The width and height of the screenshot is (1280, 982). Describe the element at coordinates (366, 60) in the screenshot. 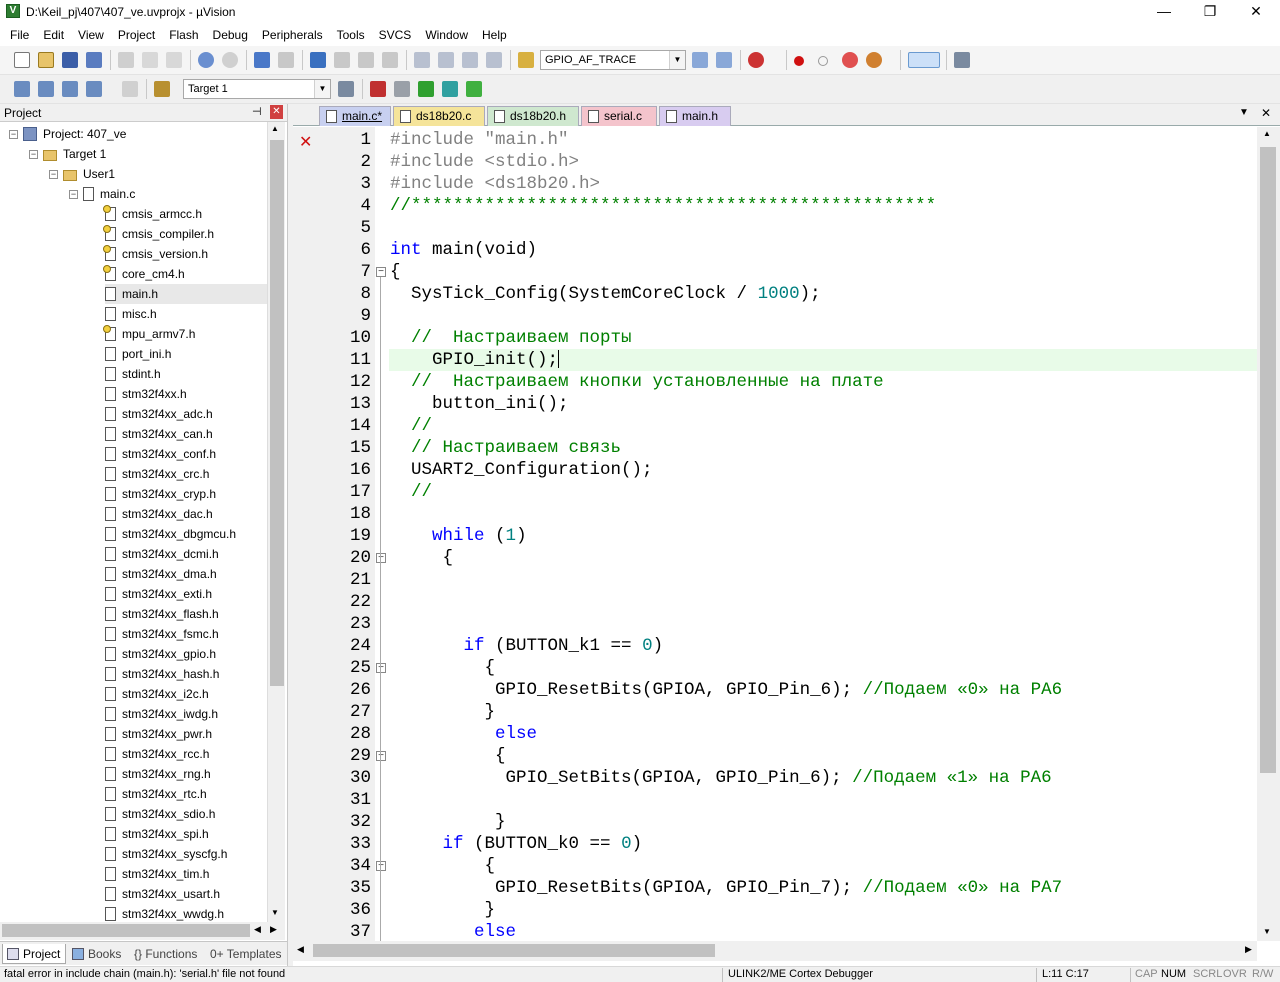

I see `next-bookmark-icon` at that location.